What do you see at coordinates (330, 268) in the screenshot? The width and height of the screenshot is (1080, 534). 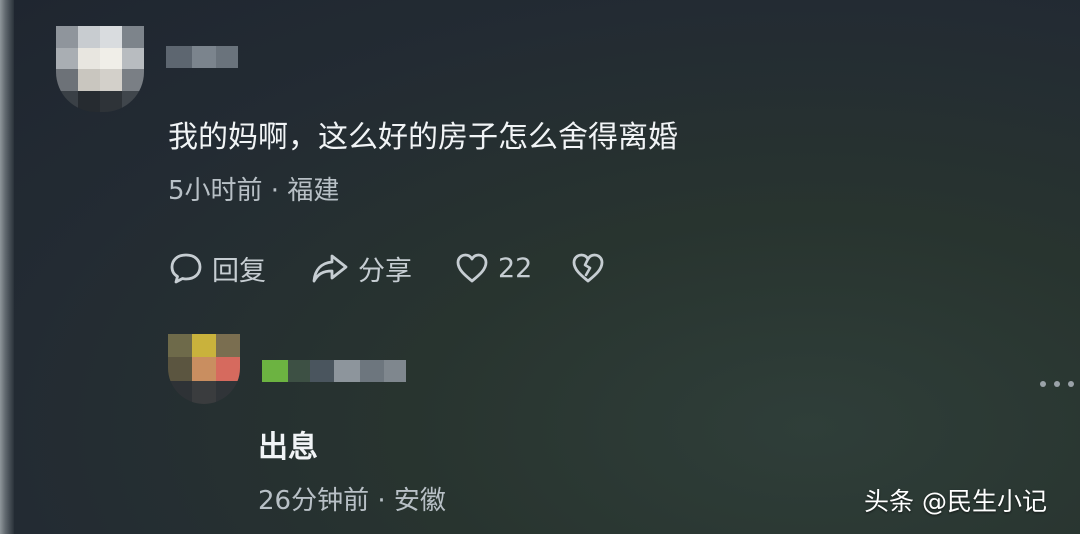 I see `share-arrow-icon` at bounding box center [330, 268].